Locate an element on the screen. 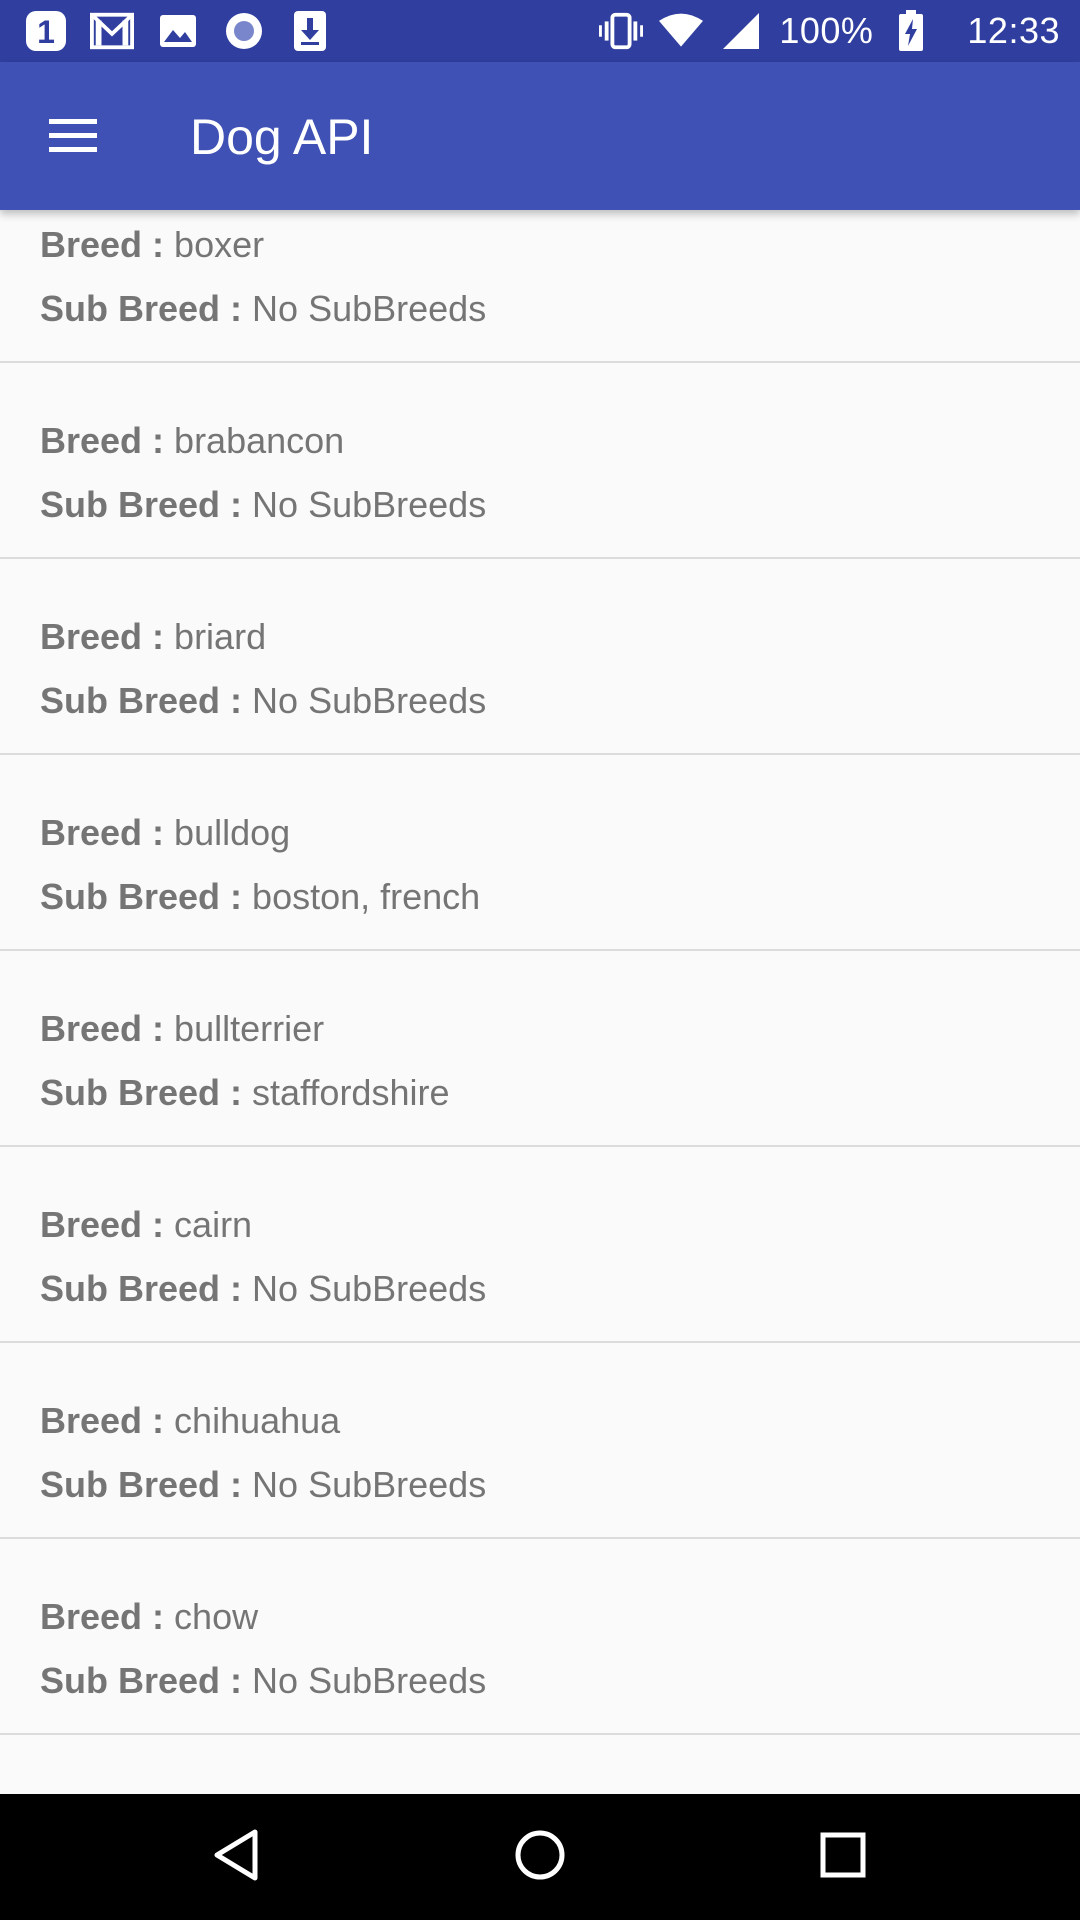  breed-value: chow is located at coordinates (216, 1616).